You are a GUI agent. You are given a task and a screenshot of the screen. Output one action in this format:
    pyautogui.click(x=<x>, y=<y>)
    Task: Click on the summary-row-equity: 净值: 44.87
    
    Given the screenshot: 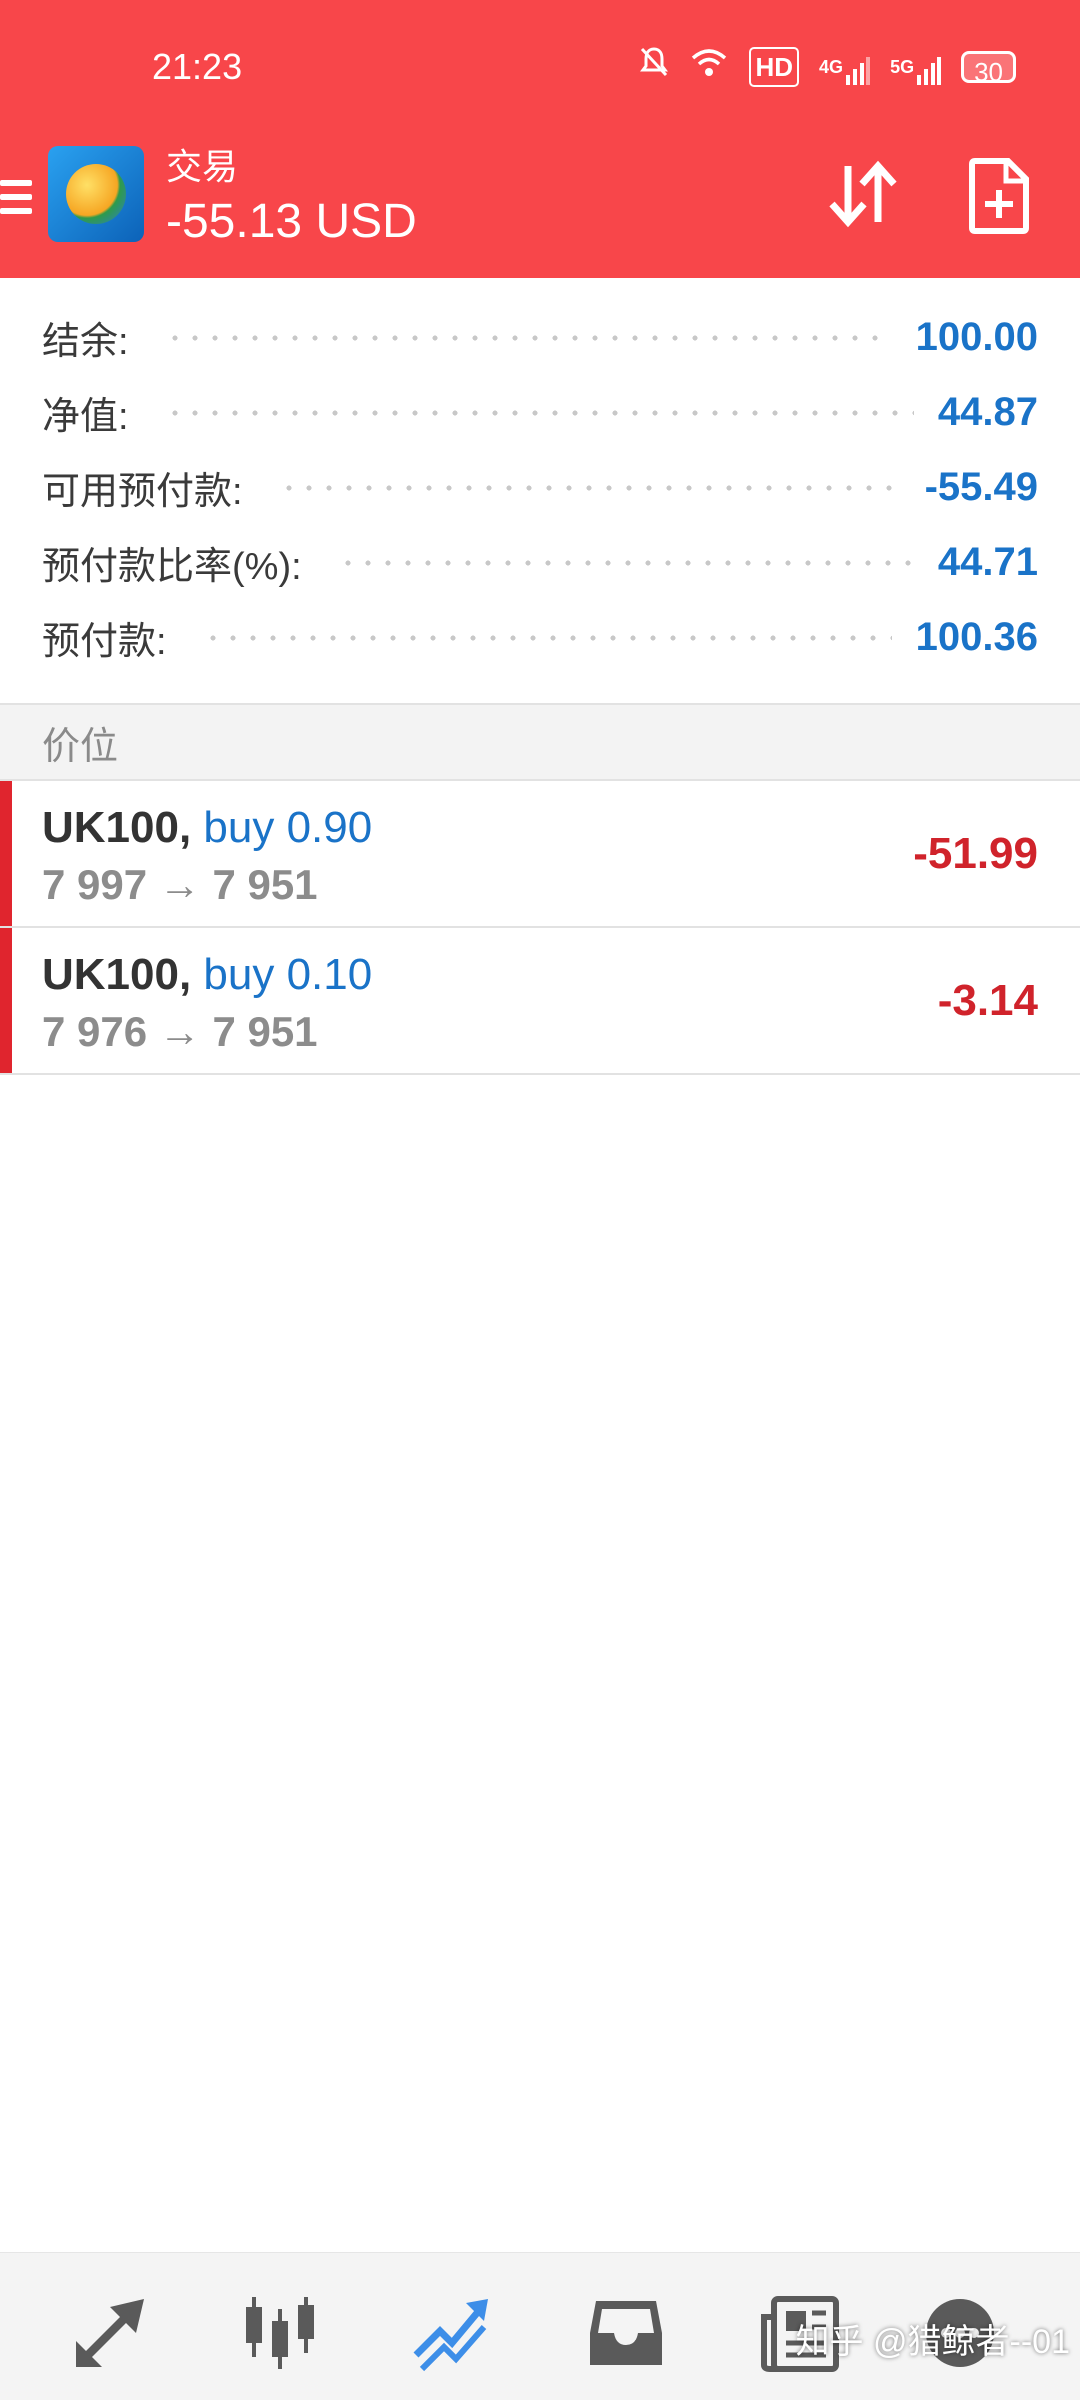 What is the action you would take?
    pyautogui.click(x=540, y=412)
    